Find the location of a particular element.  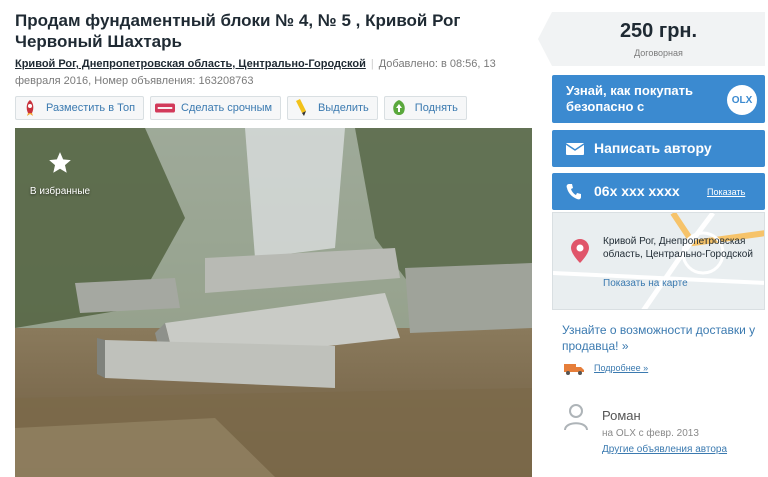

highlight-button-label: Выделить is located at coordinates (343, 108).